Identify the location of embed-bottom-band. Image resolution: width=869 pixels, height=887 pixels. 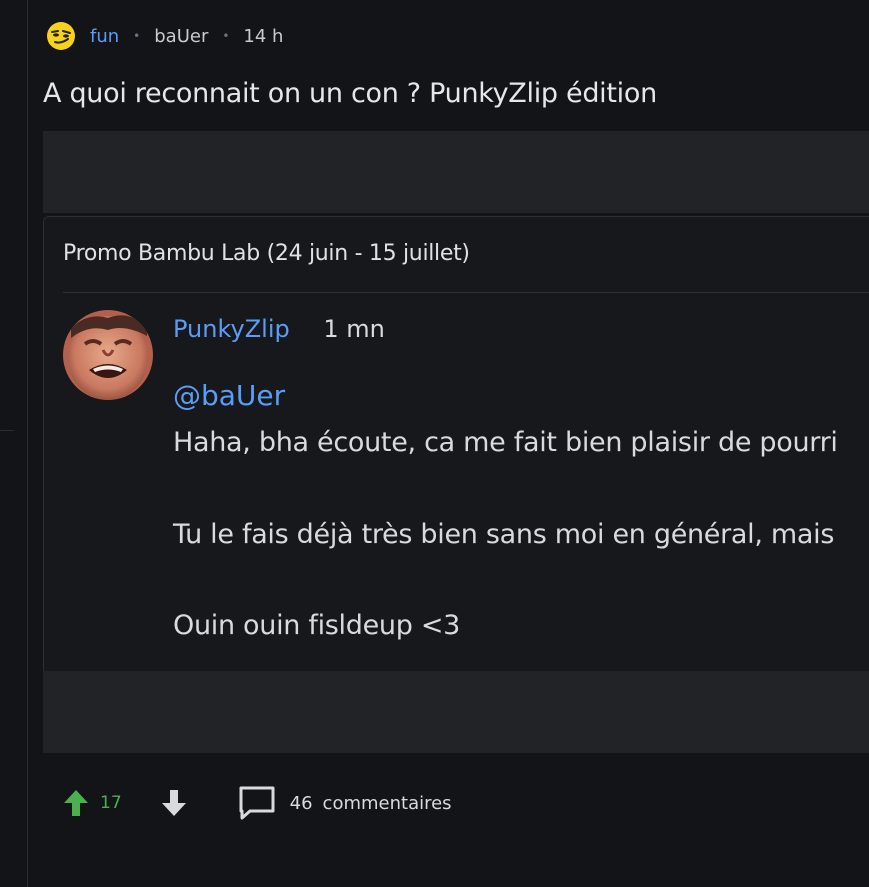
(456, 712).